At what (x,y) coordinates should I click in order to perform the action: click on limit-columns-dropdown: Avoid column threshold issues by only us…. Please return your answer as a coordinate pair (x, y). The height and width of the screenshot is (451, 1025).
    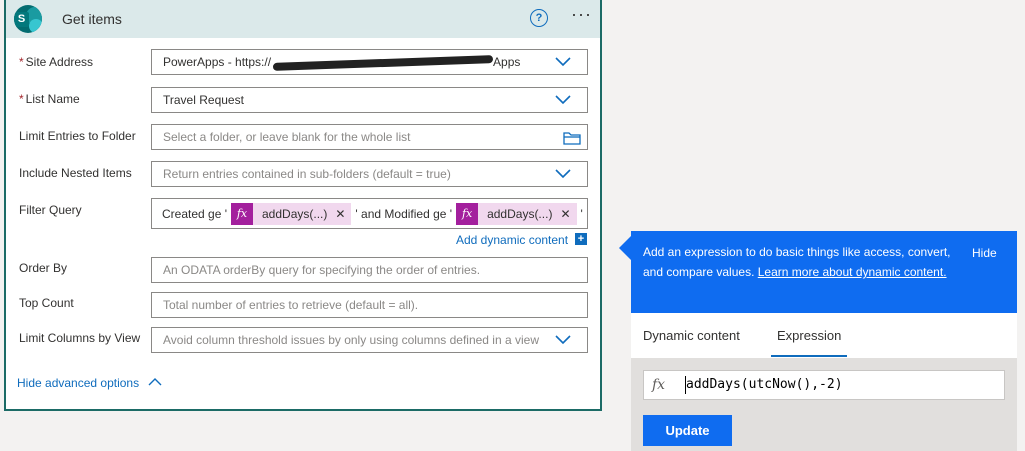
    Looking at the image, I should click on (369, 340).